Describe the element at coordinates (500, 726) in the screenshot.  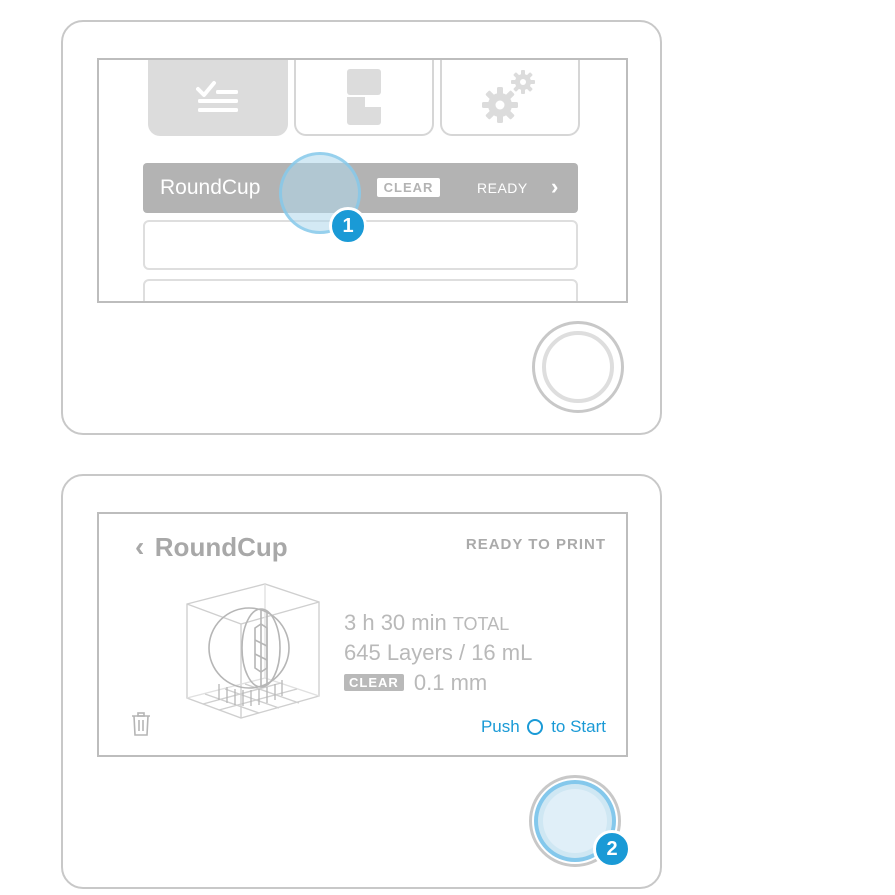
I see `push-label: Push` at that location.